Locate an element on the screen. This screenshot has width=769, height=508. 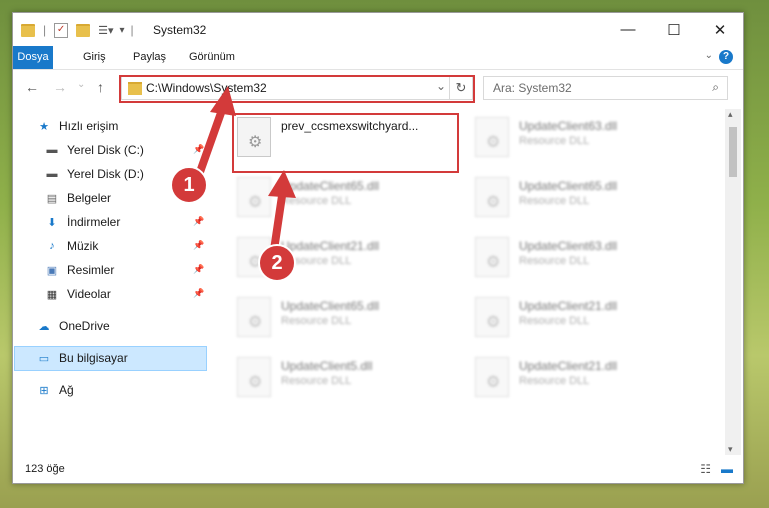
sidebar-item-disk-c: ▬ Yerel Disk (C:) is located at coordinates (130, 150).